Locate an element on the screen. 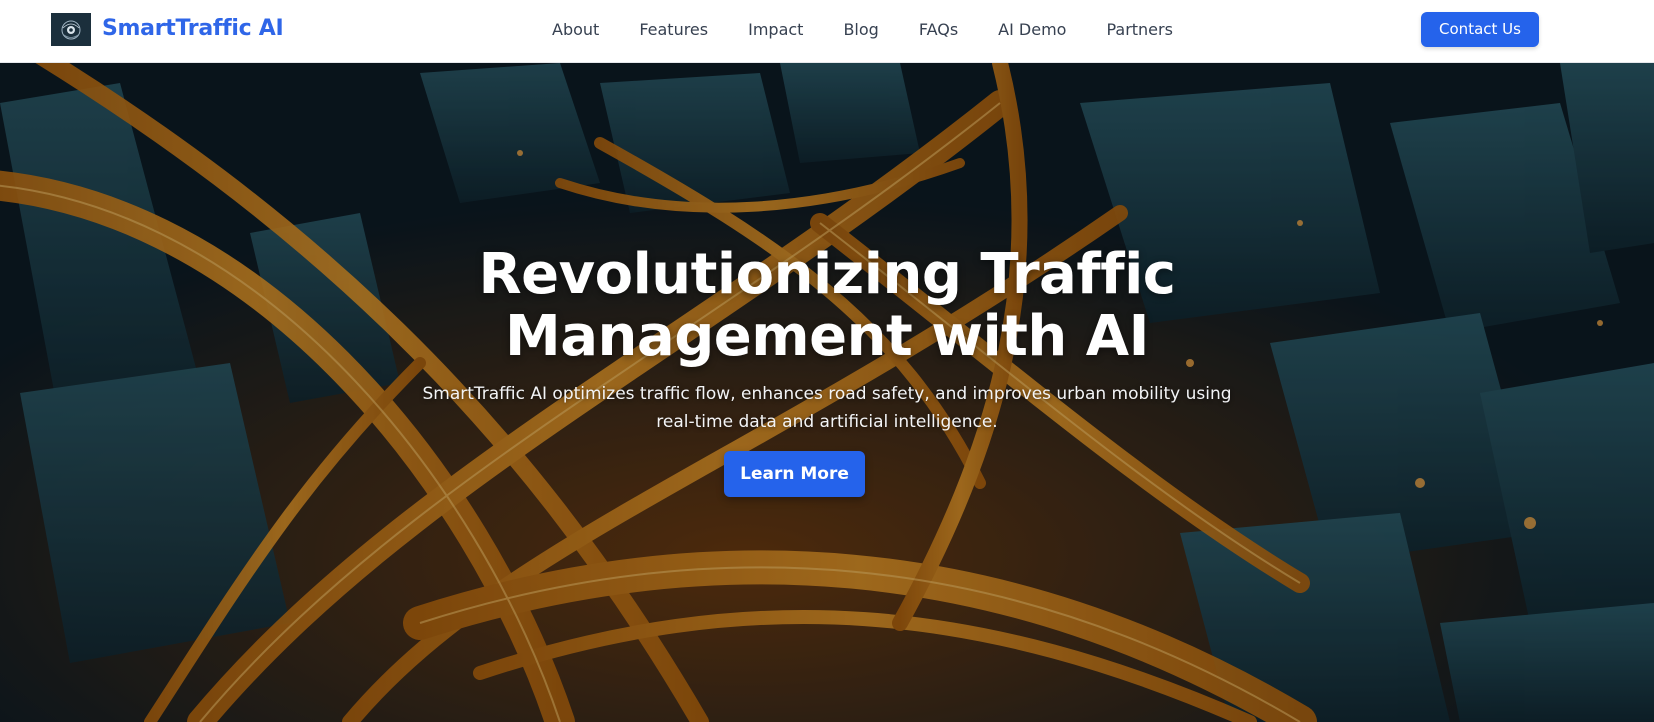  nav-link-impact: Impact is located at coordinates (775, 30).